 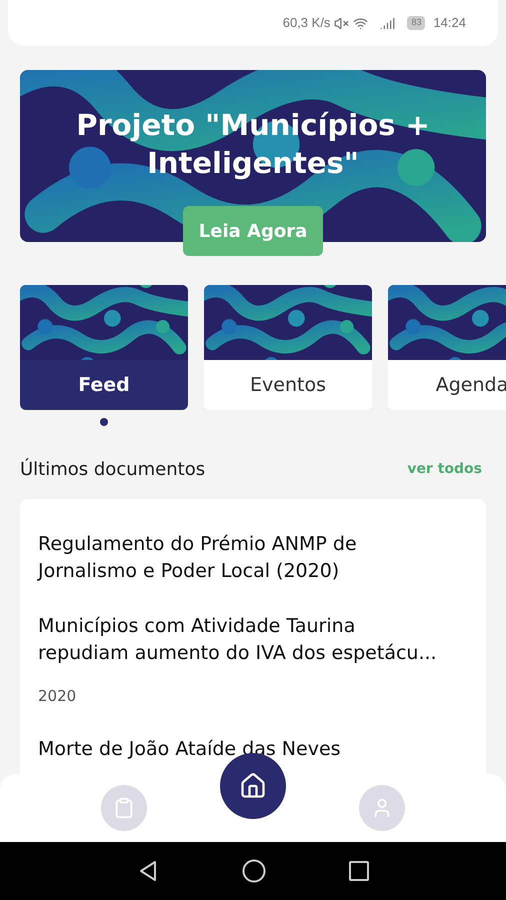 I want to click on signal-icon, so click(x=388, y=23).